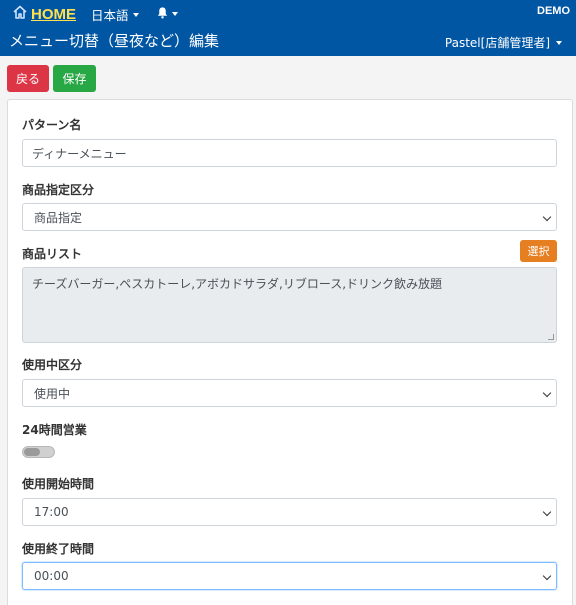 This screenshot has height=605, width=576. I want to click on start-time-value: 17:00, so click(51, 512).